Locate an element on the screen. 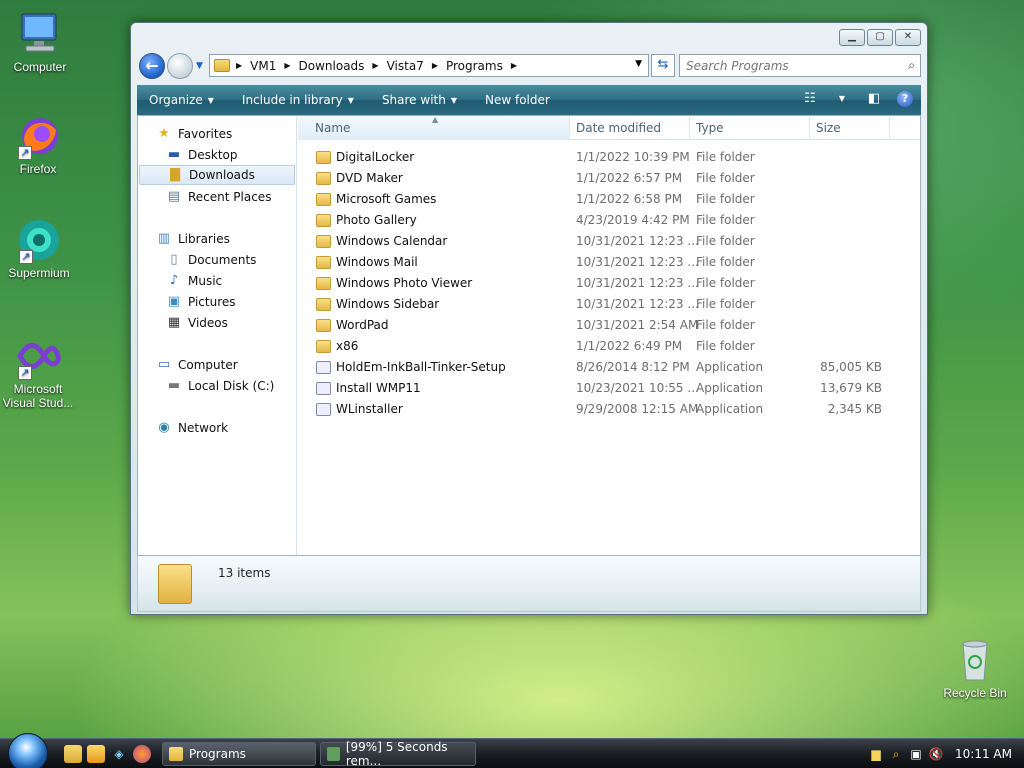  breadcrumb-arrow-icon: ▶ is located at coordinates (239, 65).